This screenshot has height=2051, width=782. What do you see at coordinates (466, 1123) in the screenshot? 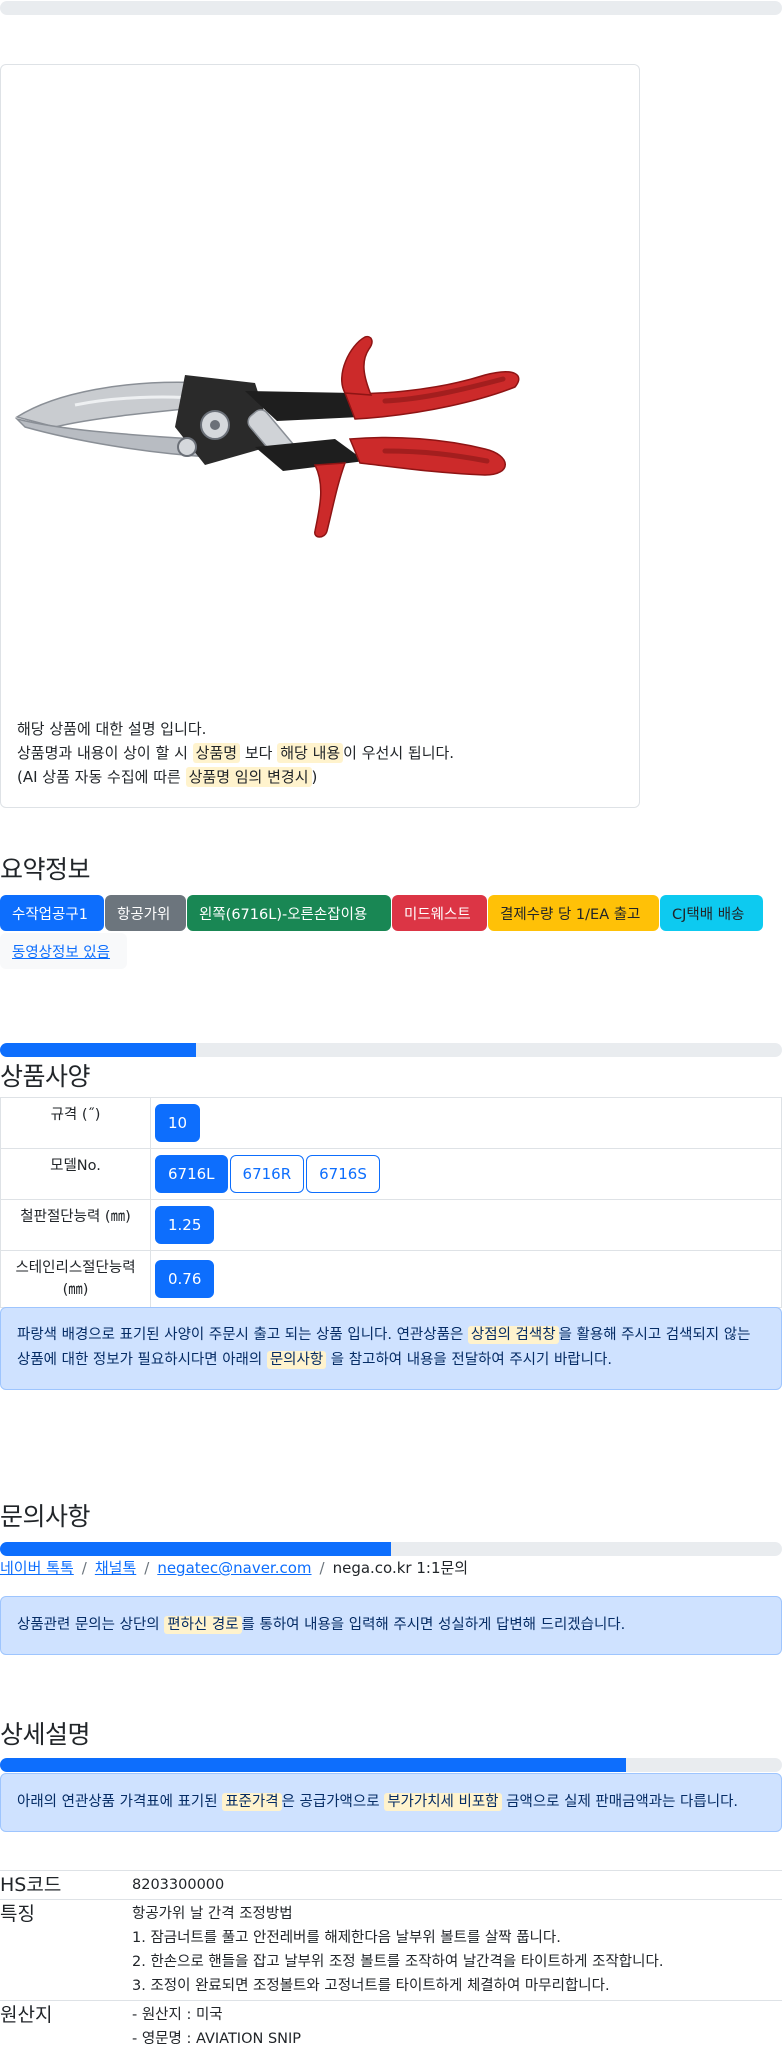
I see `spec-values: 10` at bounding box center [466, 1123].